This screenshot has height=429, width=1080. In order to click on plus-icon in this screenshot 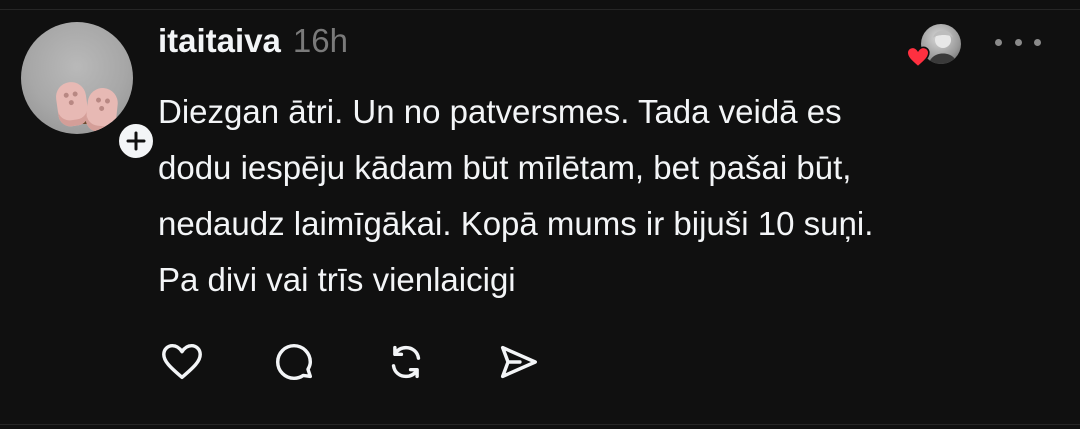, I will do `click(136, 141)`.